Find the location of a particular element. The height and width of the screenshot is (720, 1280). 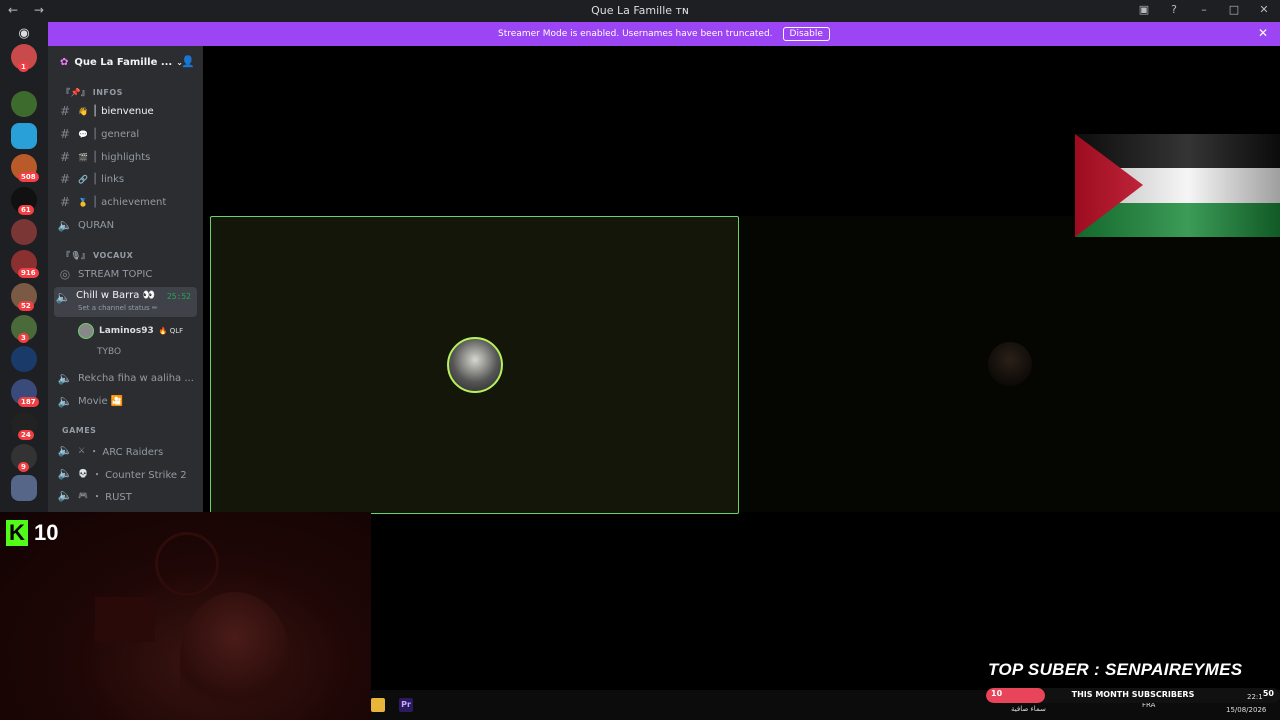

channel-emoji: 💀 is located at coordinates (83, 473).